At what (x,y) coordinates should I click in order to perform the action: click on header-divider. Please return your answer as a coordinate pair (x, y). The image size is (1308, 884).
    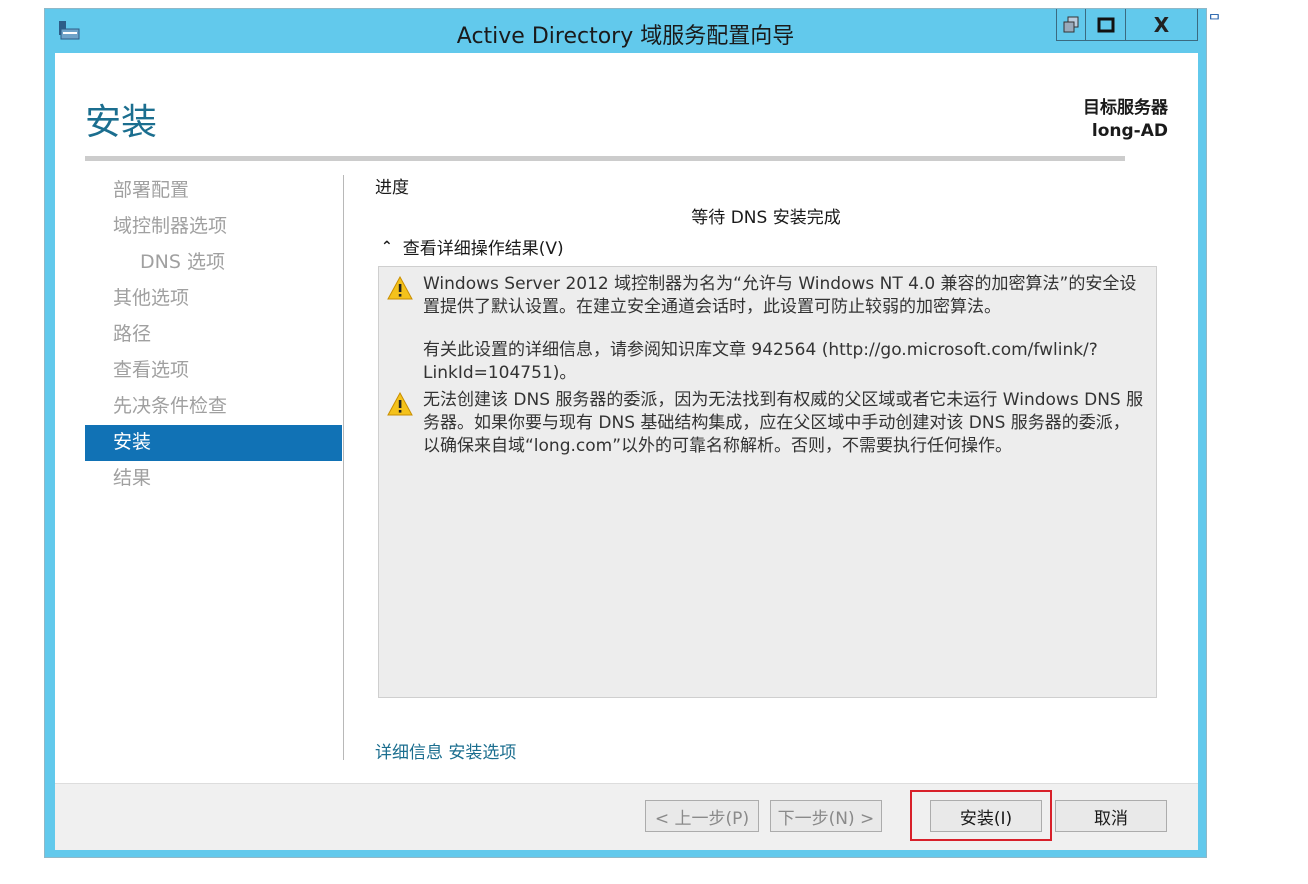
    Looking at the image, I should click on (605, 158).